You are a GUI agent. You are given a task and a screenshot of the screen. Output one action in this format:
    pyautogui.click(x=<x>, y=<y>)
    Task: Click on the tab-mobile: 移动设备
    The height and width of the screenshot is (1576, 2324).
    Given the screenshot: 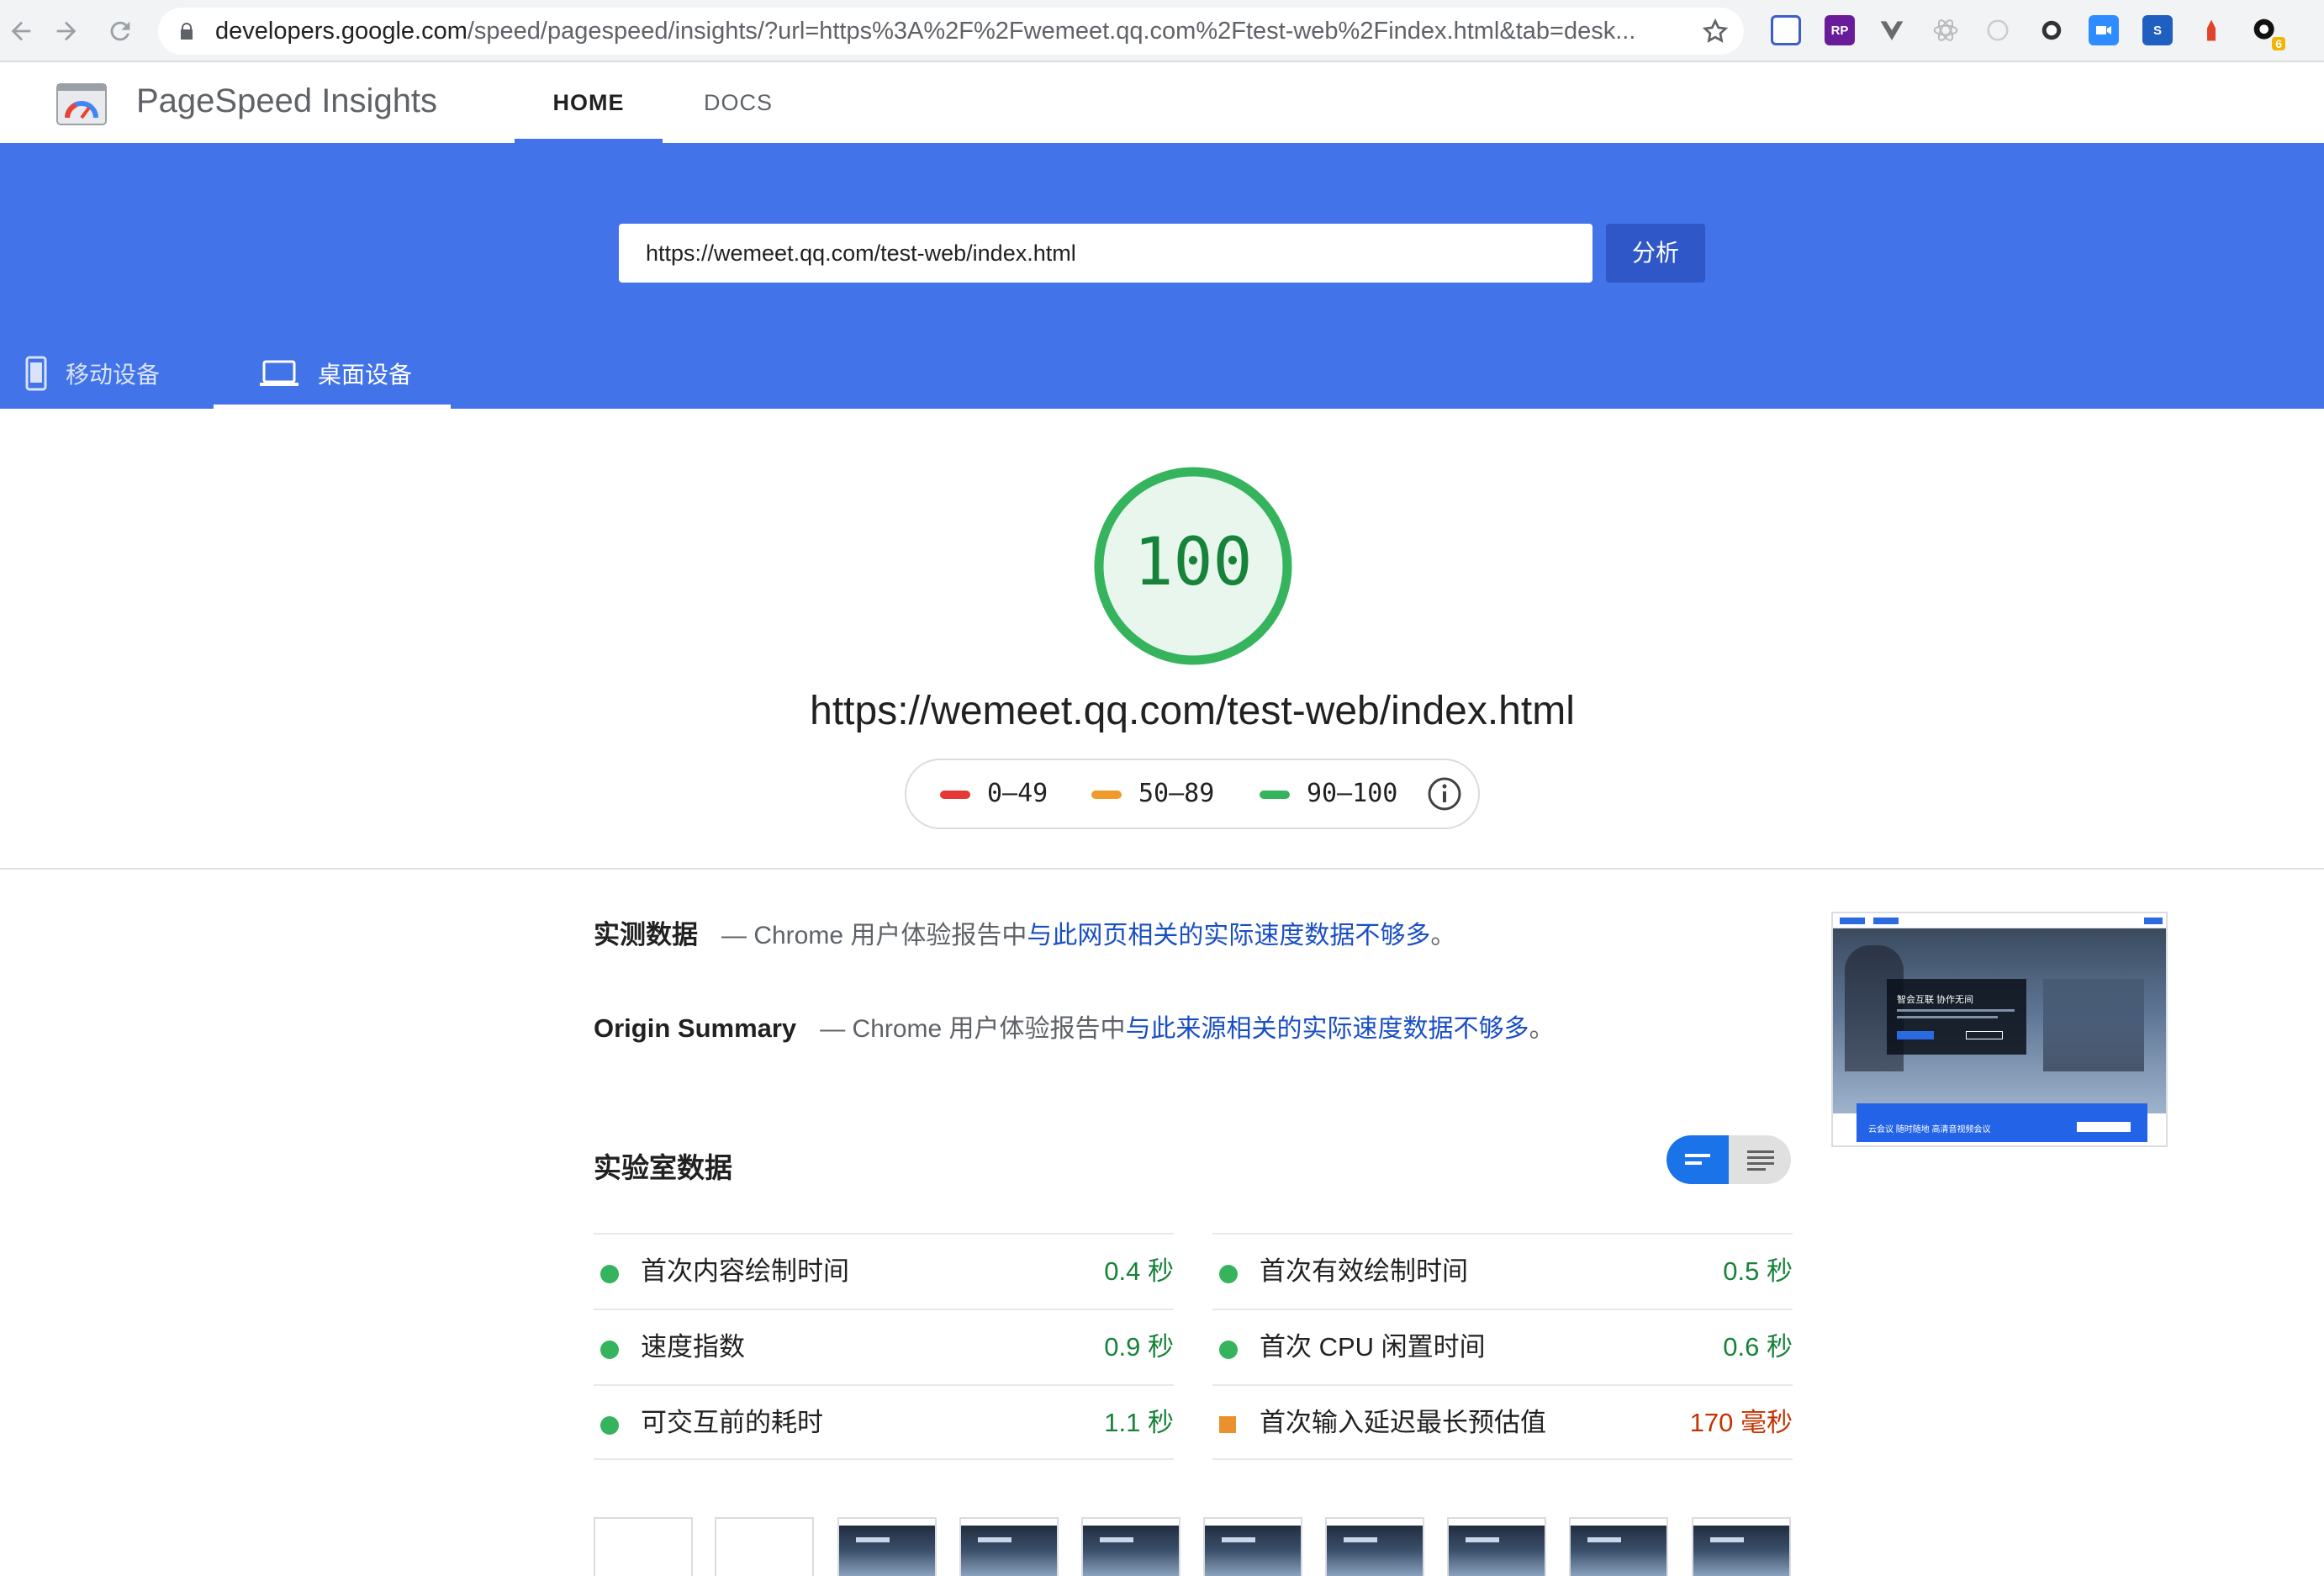 What is the action you would take?
    pyautogui.click(x=109, y=373)
    